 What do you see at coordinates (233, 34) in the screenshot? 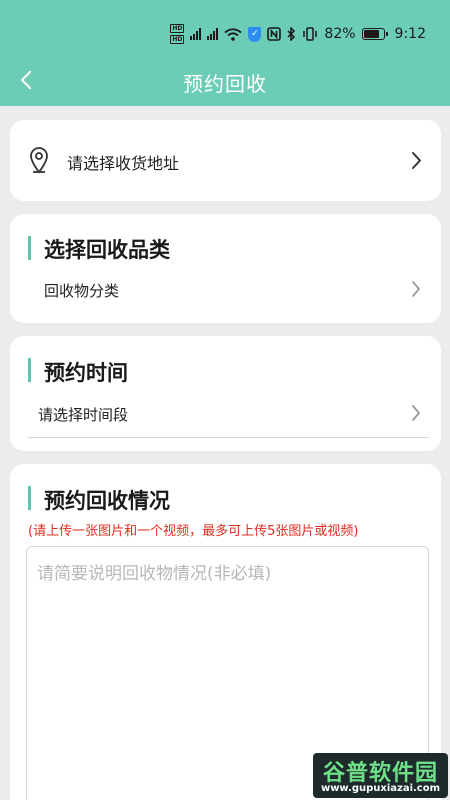
I see `wifi-icon` at bounding box center [233, 34].